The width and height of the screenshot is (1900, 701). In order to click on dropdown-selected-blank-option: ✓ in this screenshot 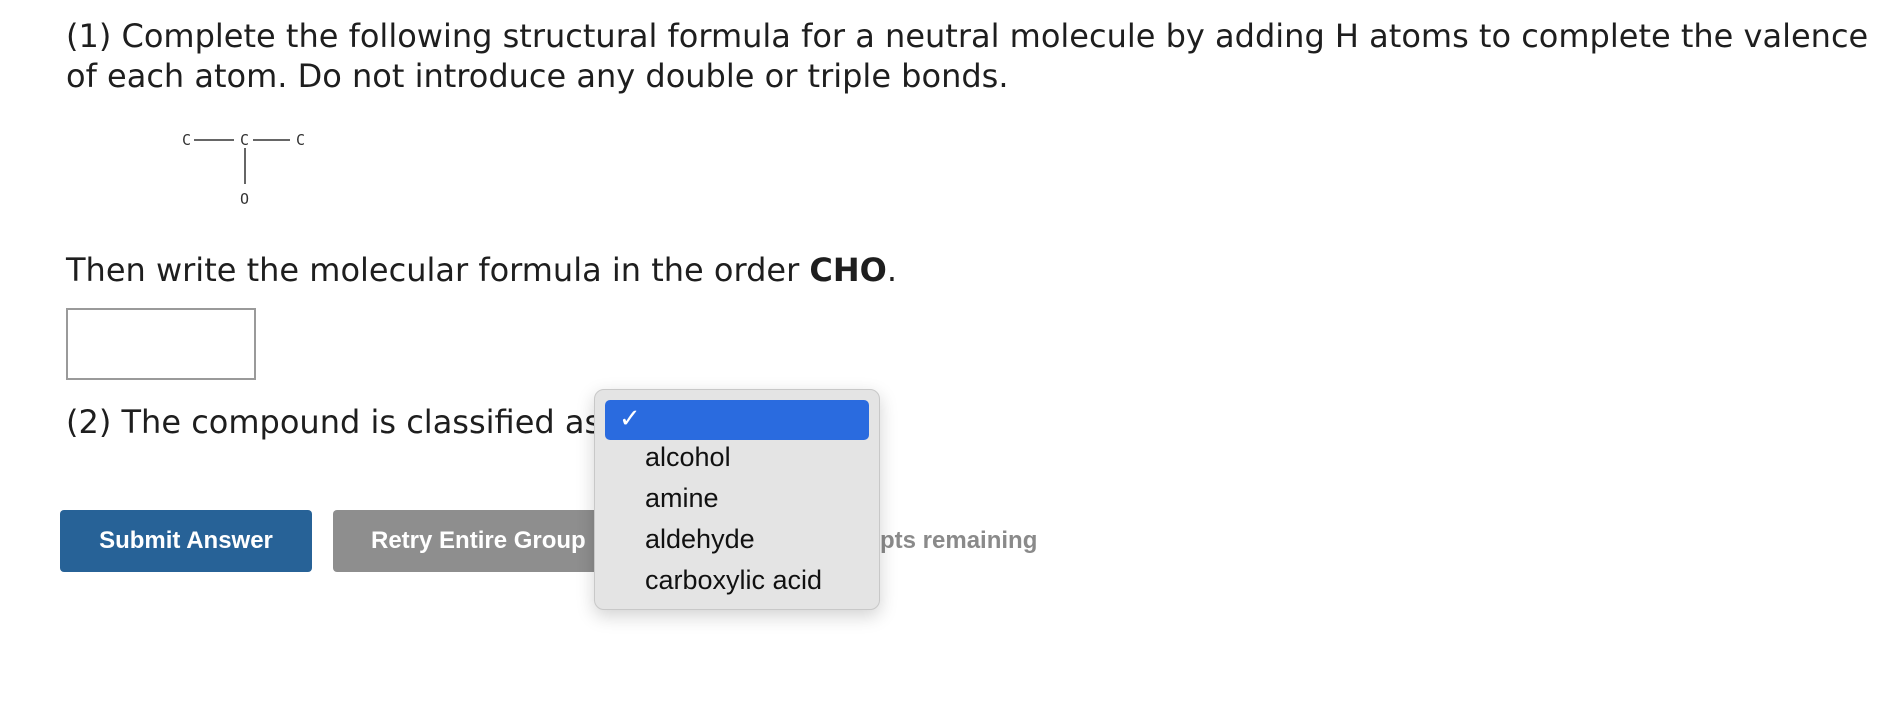, I will do `click(737, 420)`.